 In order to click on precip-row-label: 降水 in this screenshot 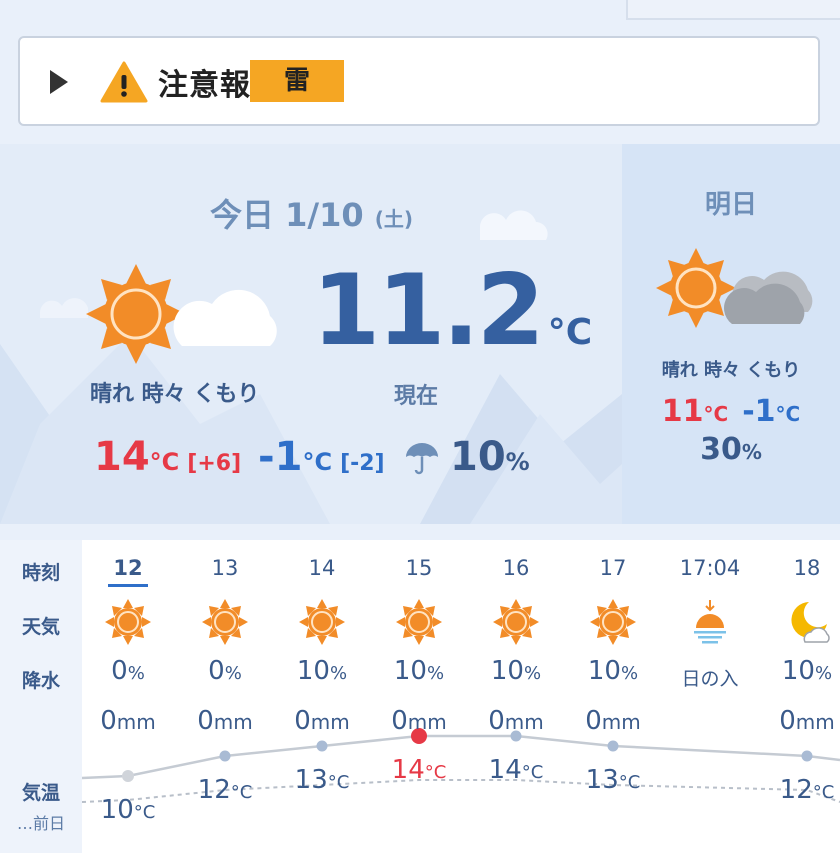, I will do `click(40, 681)`.